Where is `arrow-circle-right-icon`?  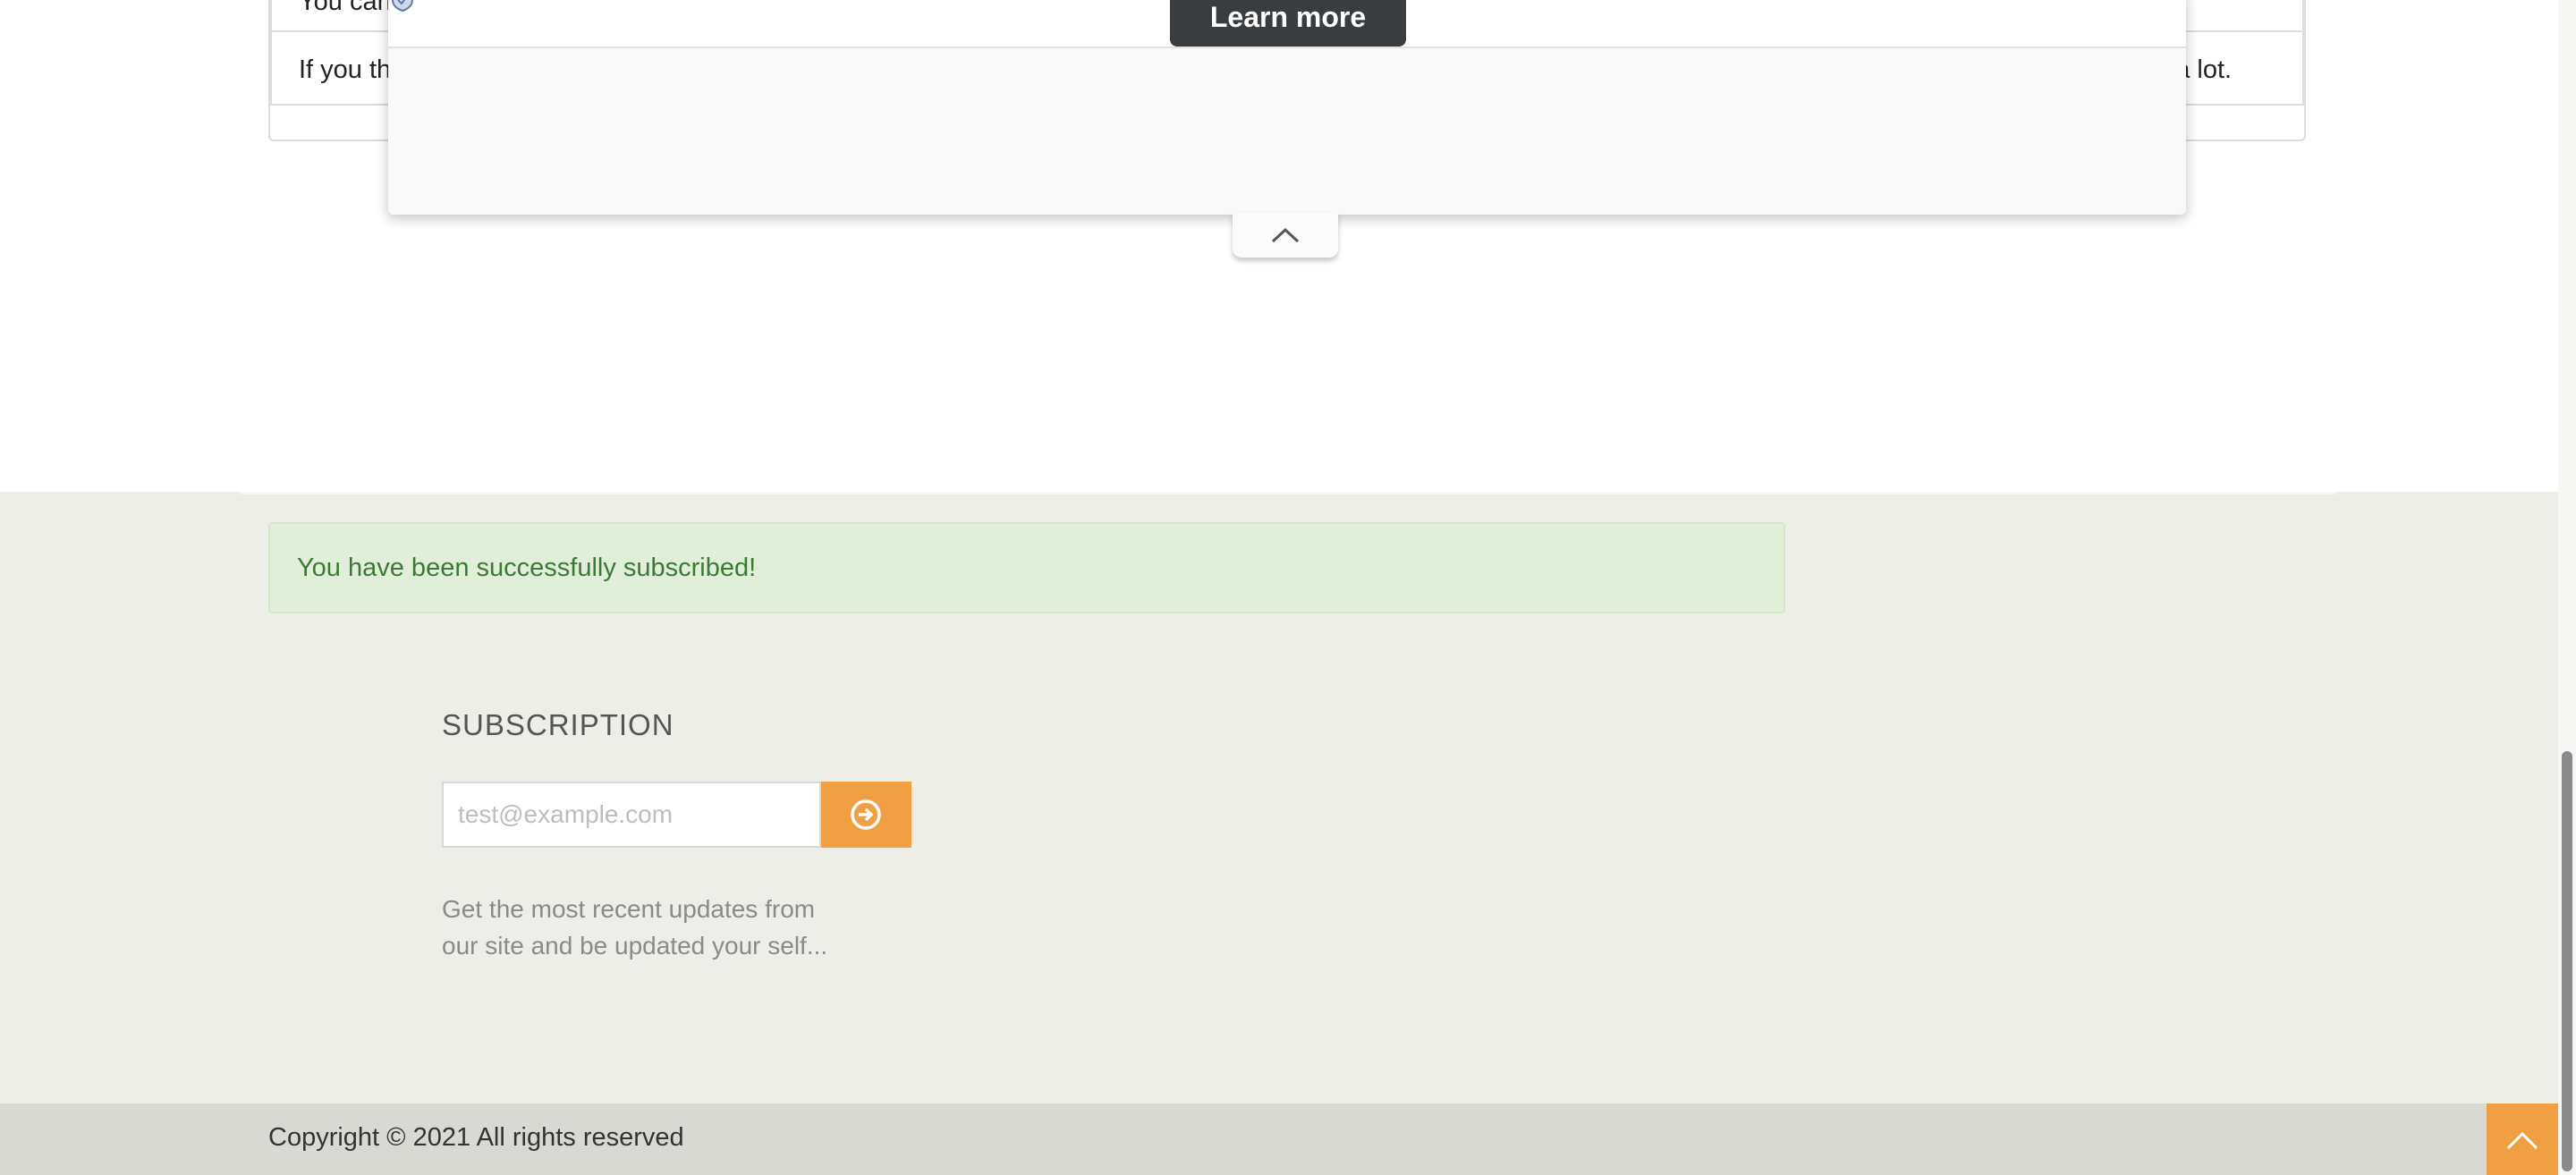 arrow-circle-right-icon is located at coordinates (866, 814).